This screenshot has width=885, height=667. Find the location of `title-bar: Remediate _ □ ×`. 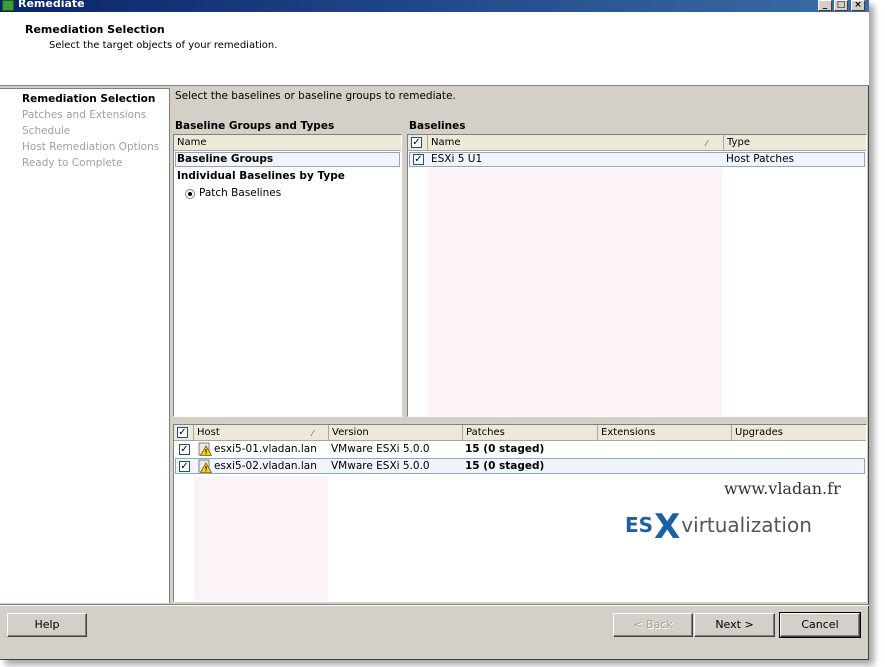

title-bar: Remediate _ □ × is located at coordinates (434, 6).